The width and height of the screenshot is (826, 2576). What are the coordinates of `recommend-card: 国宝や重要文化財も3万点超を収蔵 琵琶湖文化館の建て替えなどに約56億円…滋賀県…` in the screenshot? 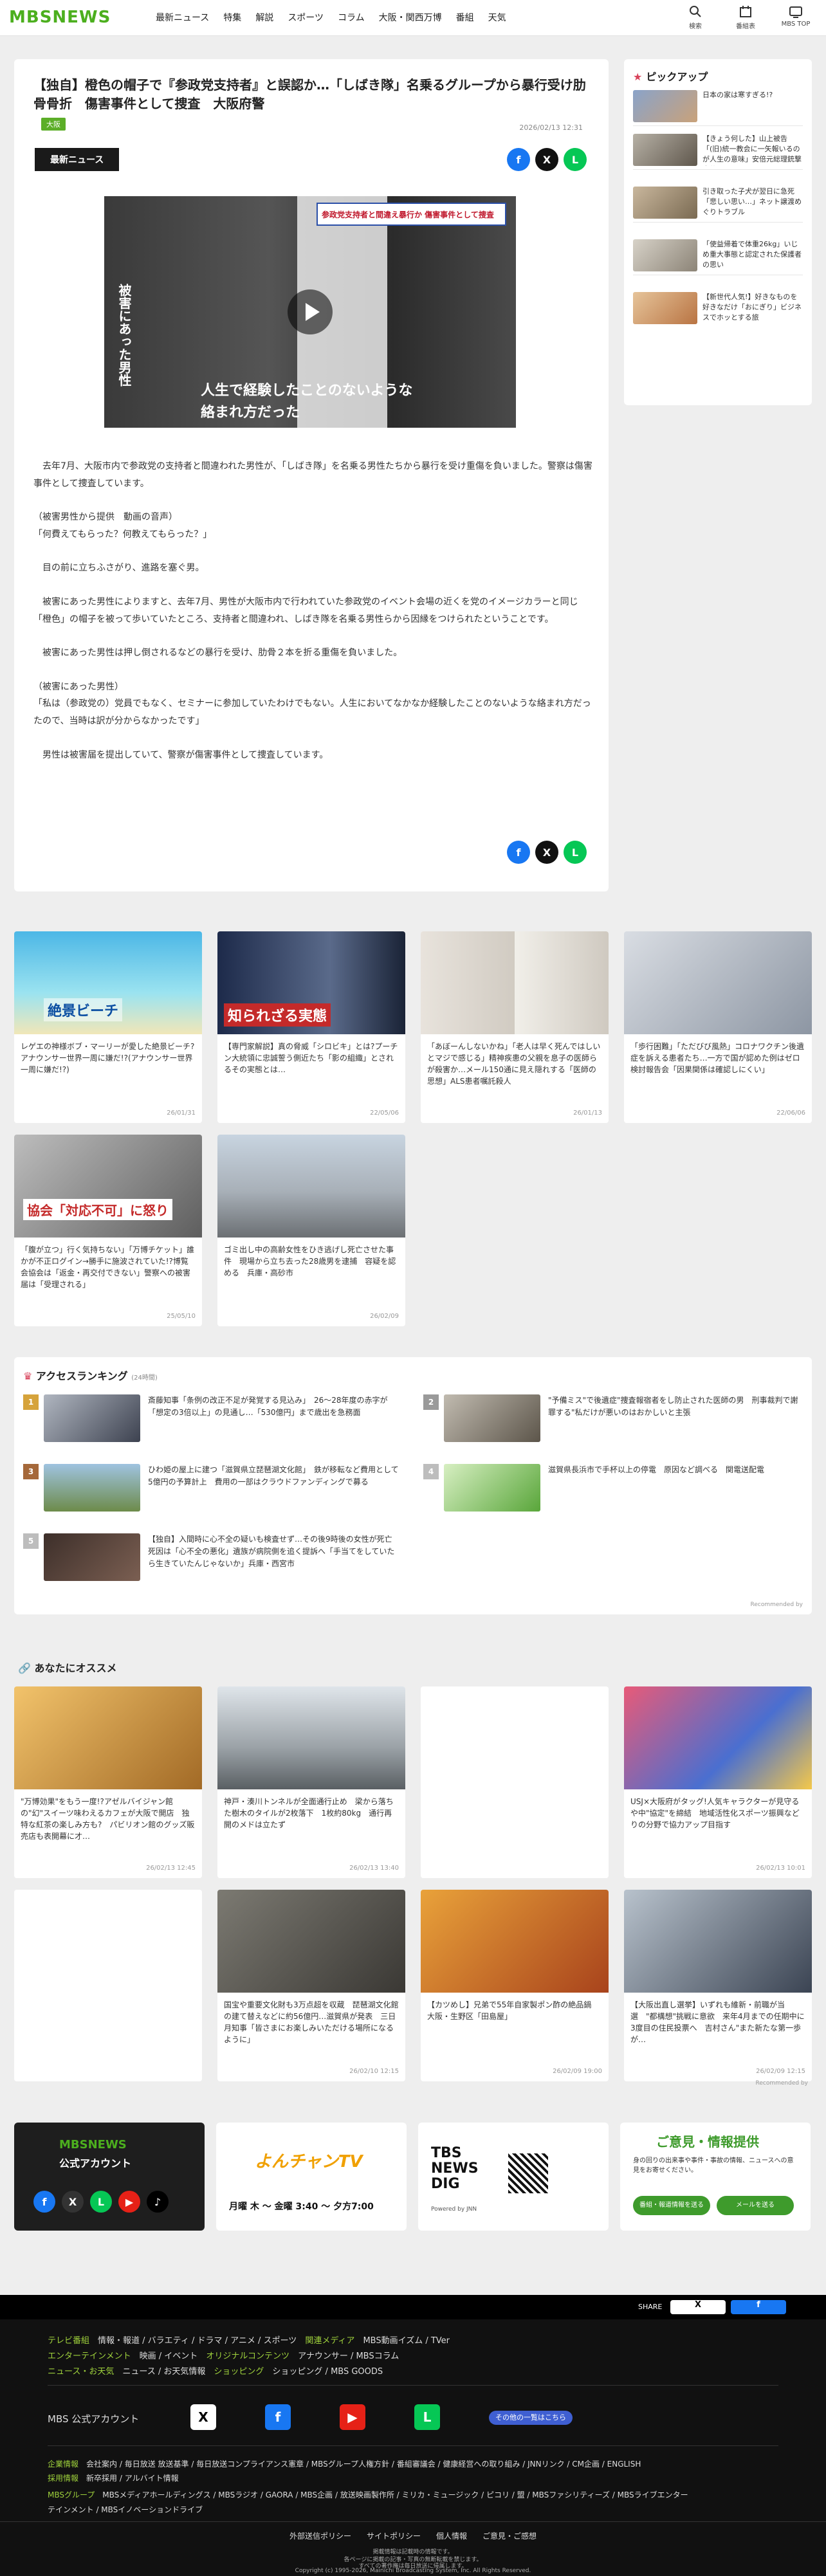 It's located at (311, 1985).